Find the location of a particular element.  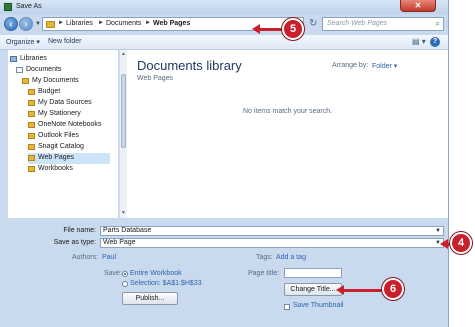

sidebar-item-label: My Documents is located at coordinates (55, 80).